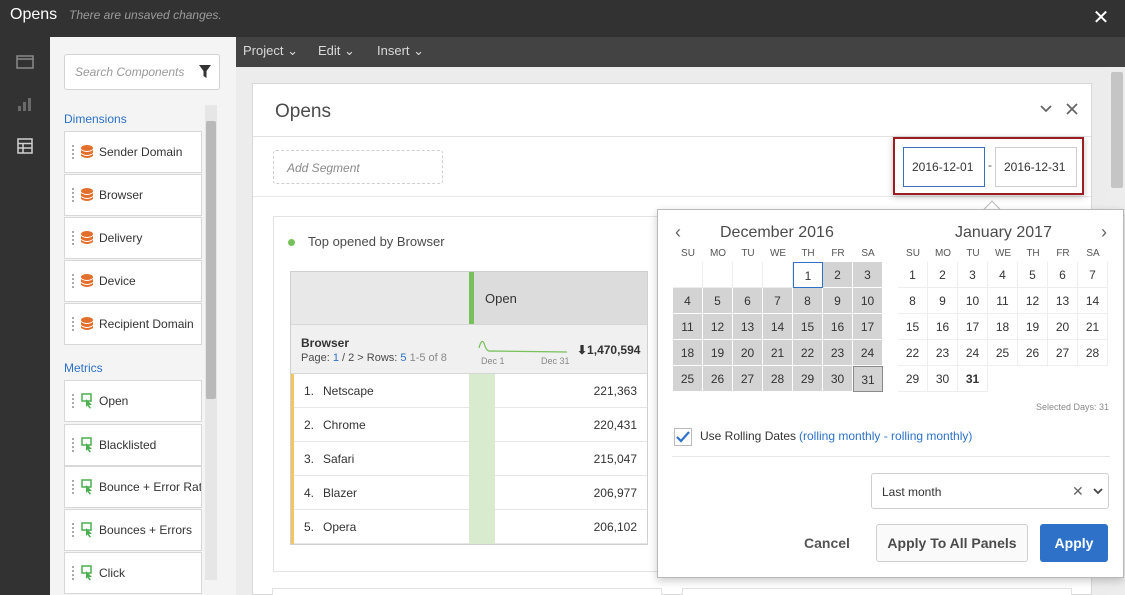 The image size is (1125, 595). Describe the element at coordinates (471, 298) in the screenshot. I see `column-drag-handle` at that location.